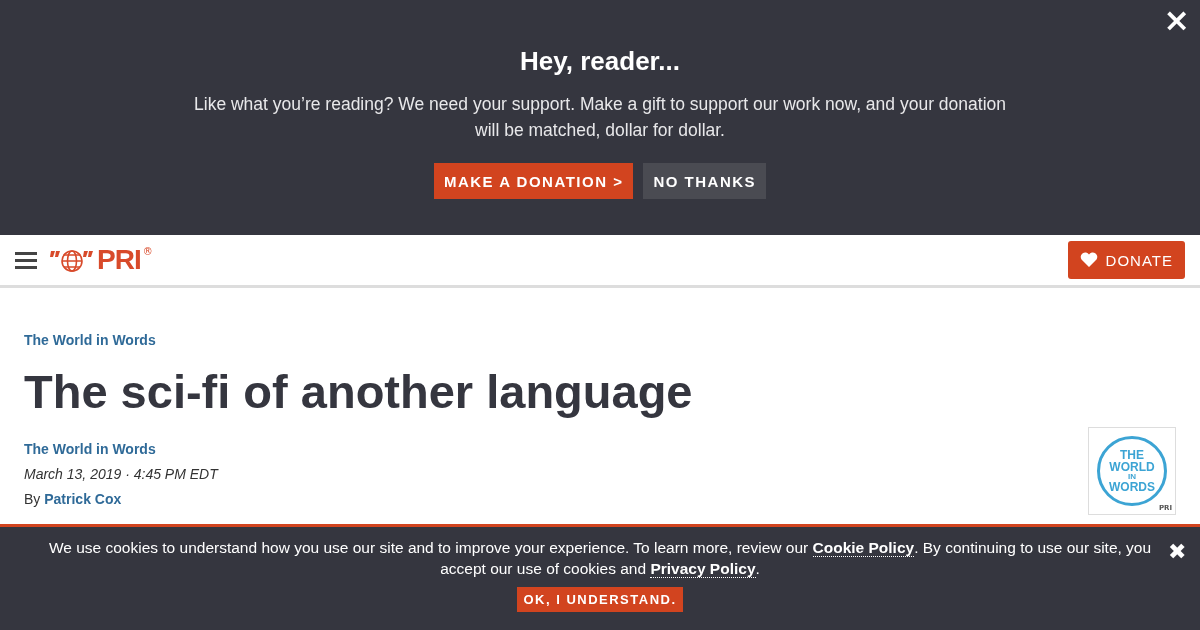 The height and width of the screenshot is (630, 1200). Describe the element at coordinates (703, 569) in the screenshot. I see `policy-link: Privacy Policy` at that location.